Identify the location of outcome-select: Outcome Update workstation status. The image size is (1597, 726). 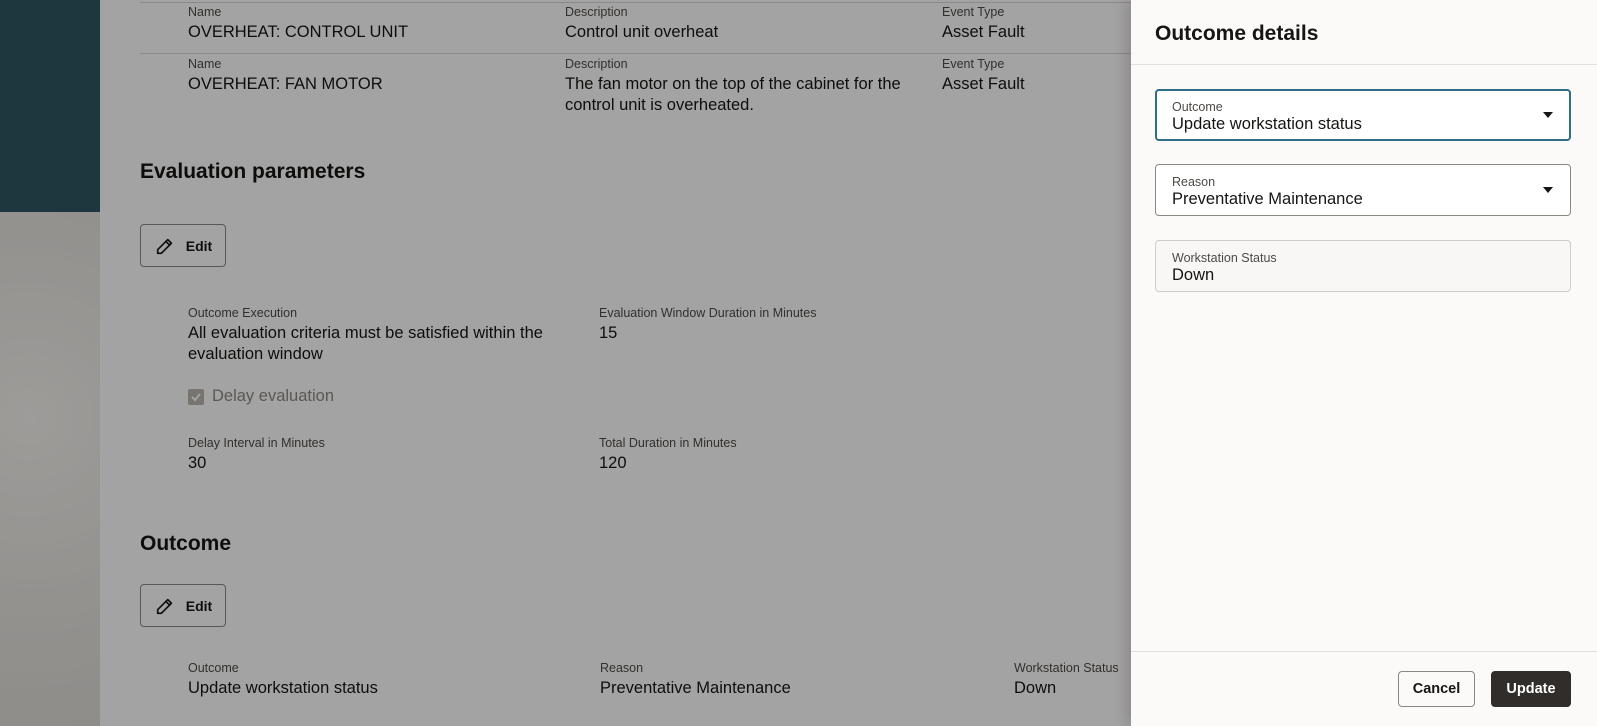
(1363, 115).